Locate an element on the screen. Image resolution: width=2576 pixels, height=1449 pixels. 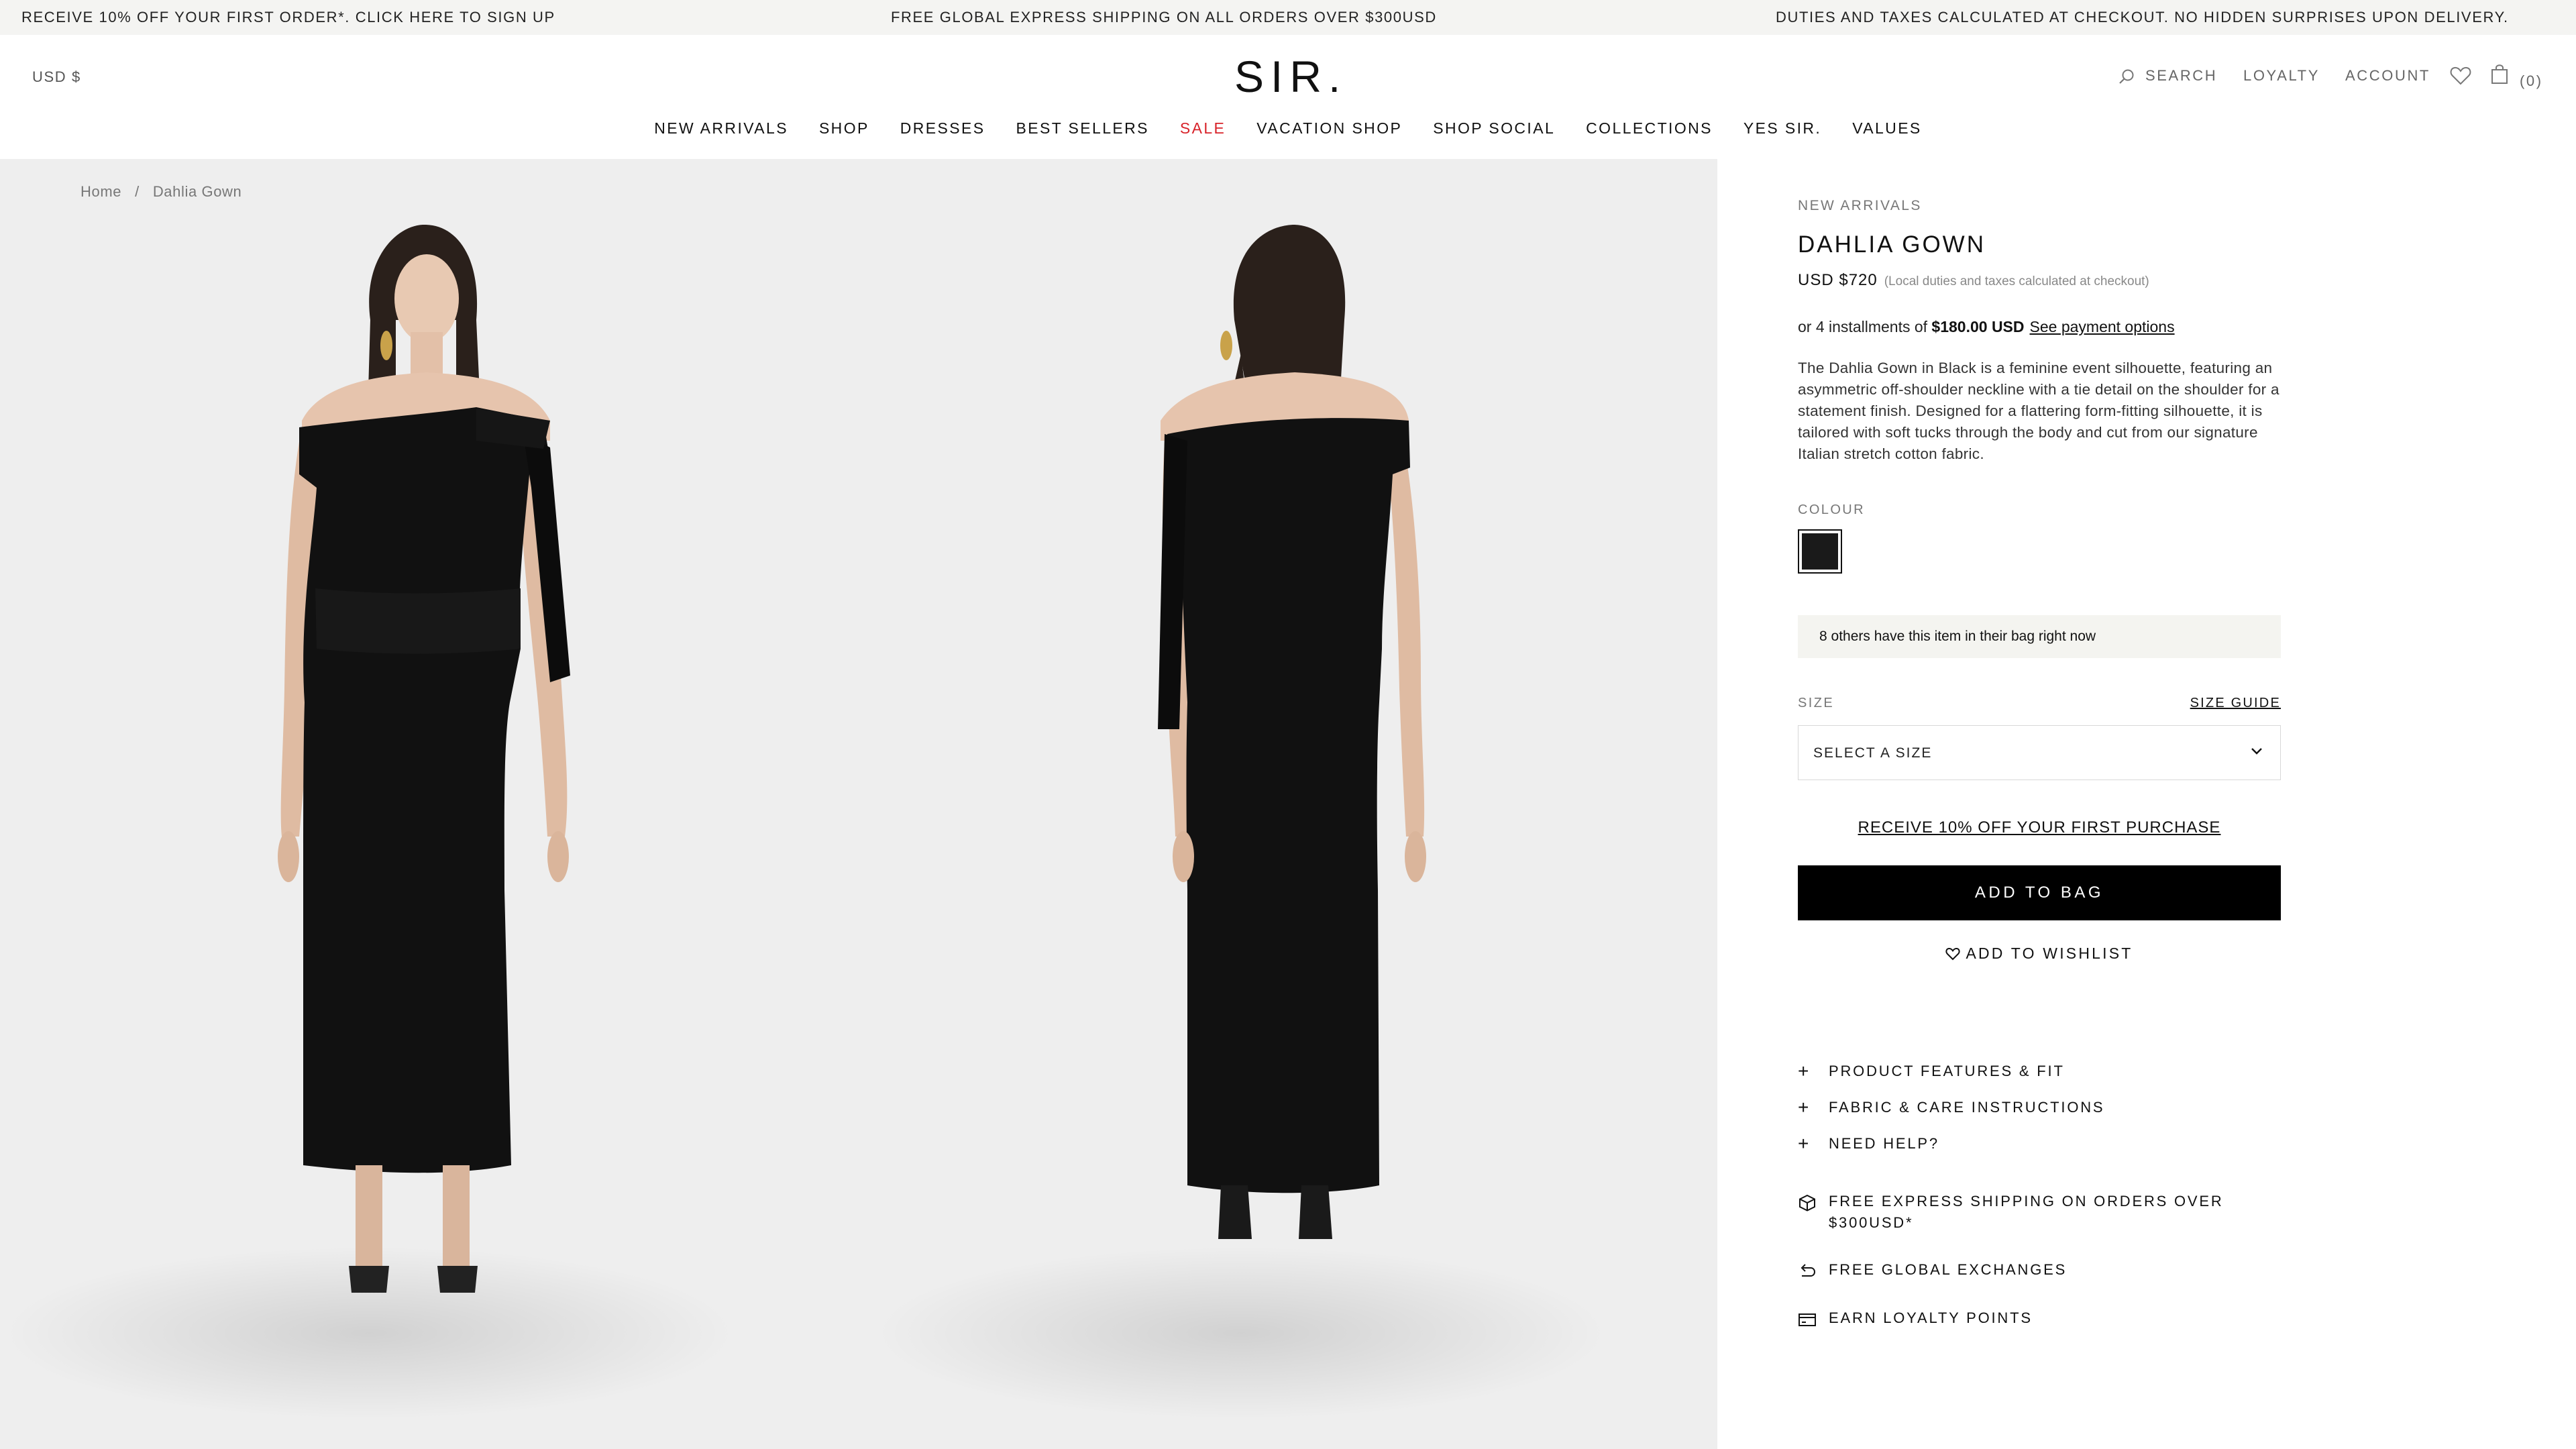
accordion-label: NEED HELP? is located at coordinates (1884, 1143).